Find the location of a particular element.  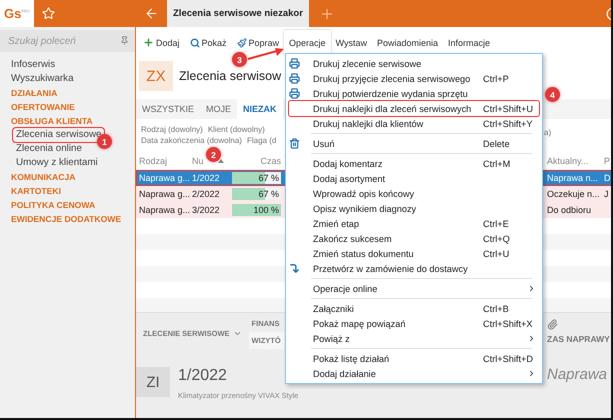

page-title: Zlecenia serwisow is located at coordinates (230, 76).